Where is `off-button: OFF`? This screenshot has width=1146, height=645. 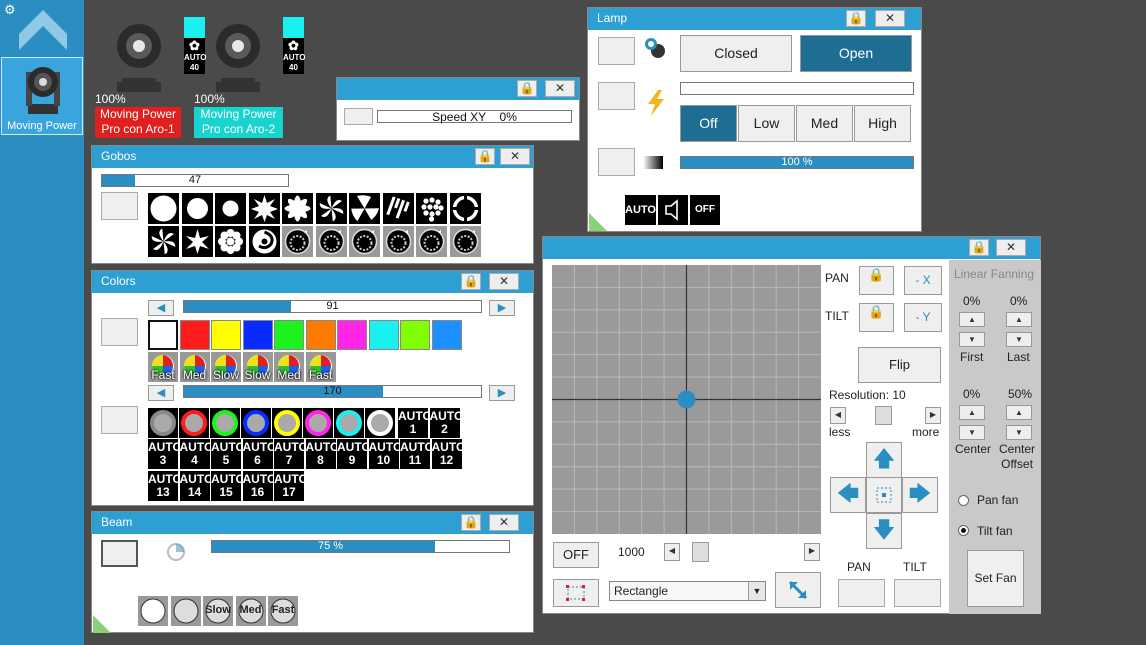 off-button: OFF is located at coordinates (576, 555).